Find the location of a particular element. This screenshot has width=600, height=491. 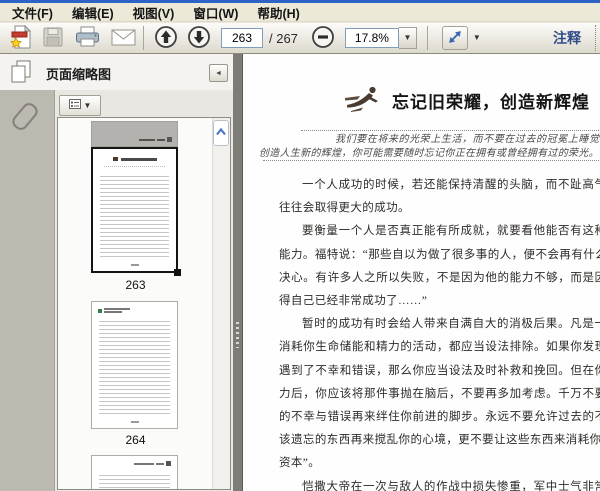

save-icon is located at coordinates (53, 38).